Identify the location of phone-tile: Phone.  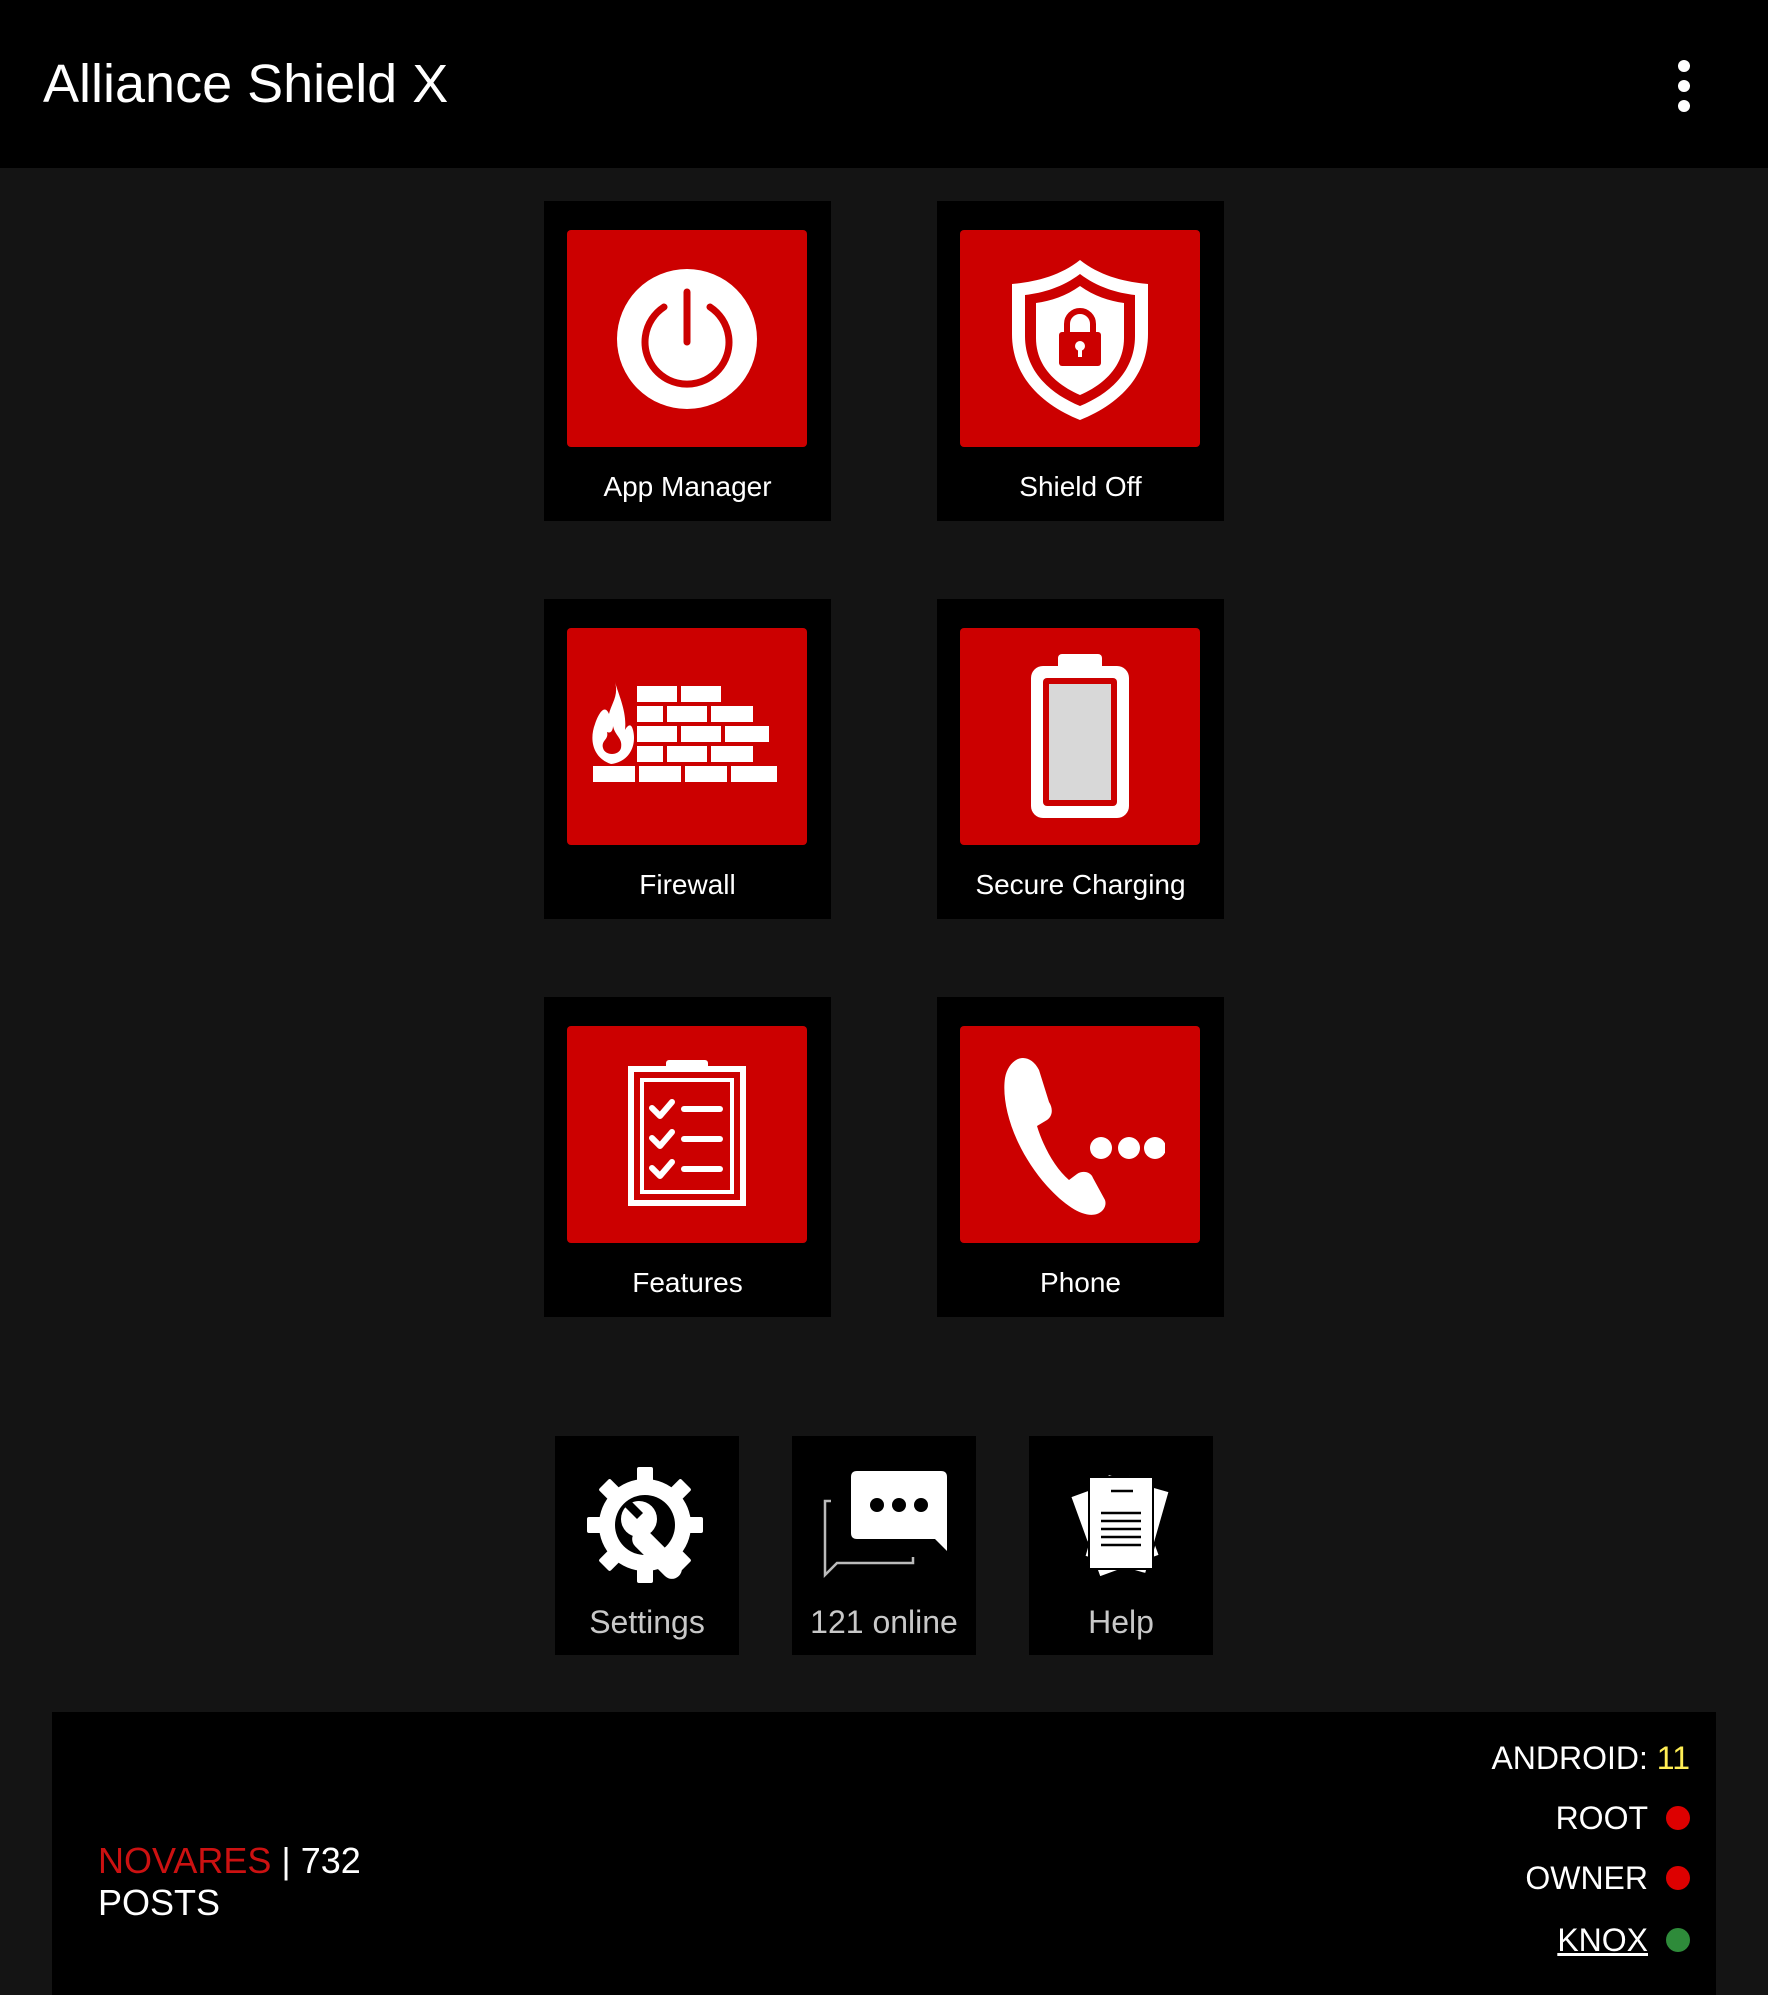
(1080, 1157).